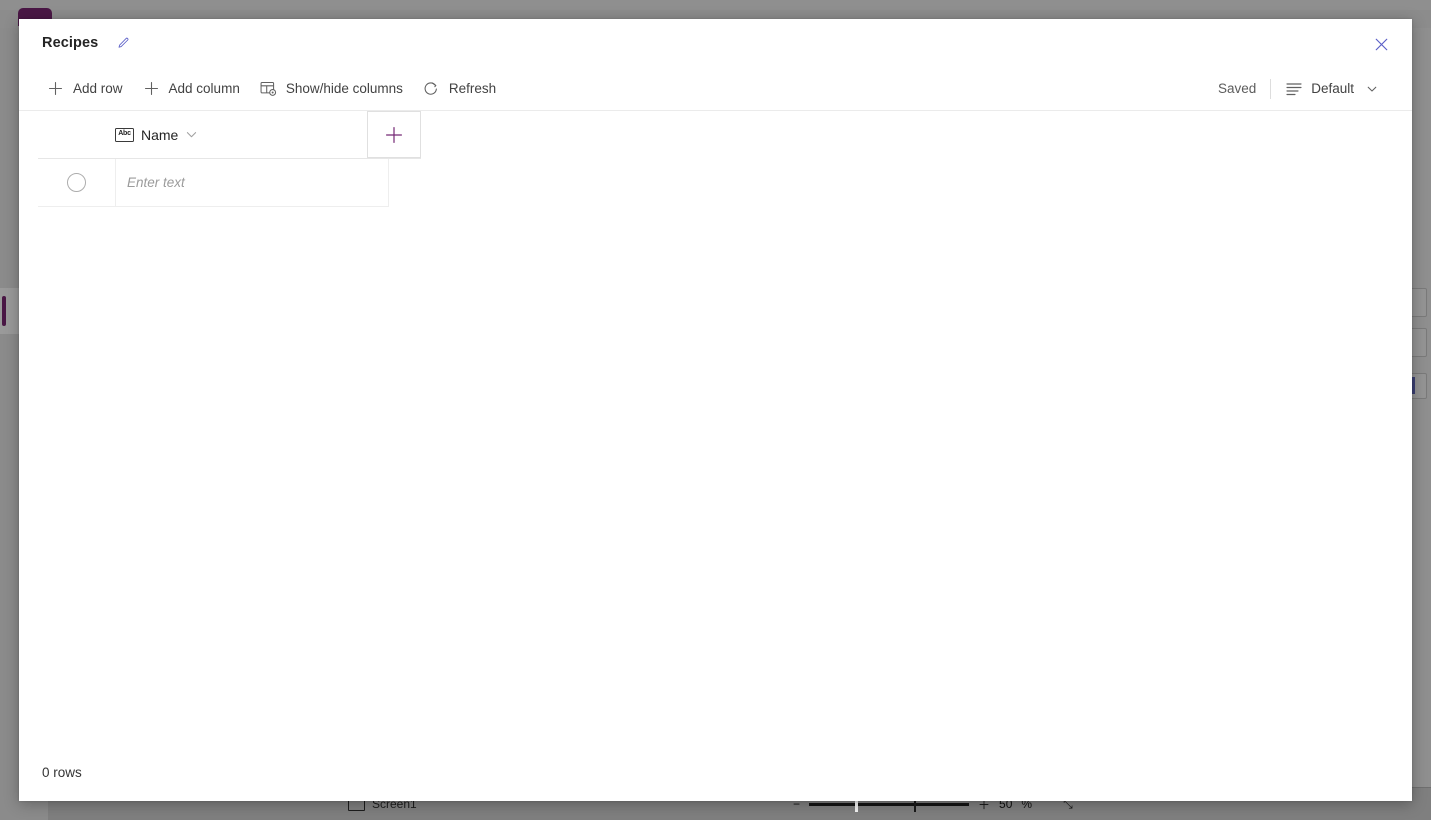  I want to click on add-column-button: Add column, so click(191, 89).